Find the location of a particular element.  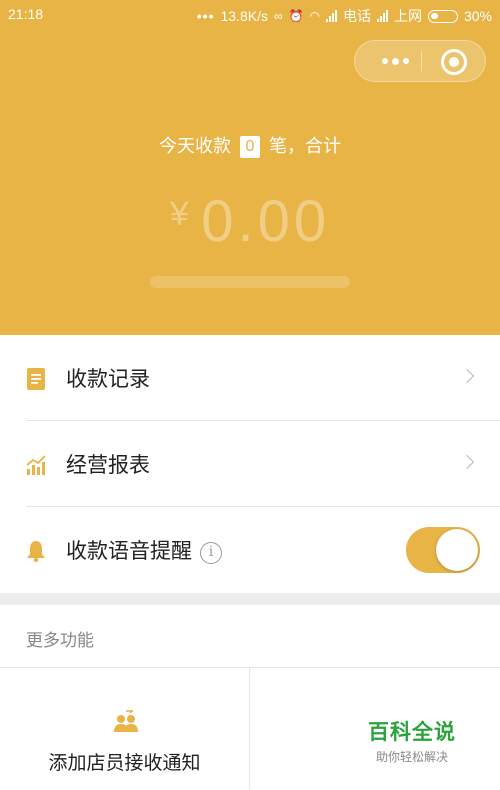

today-summary: 今天收款 0 笔，合计 is located at coordinates (250, 145).